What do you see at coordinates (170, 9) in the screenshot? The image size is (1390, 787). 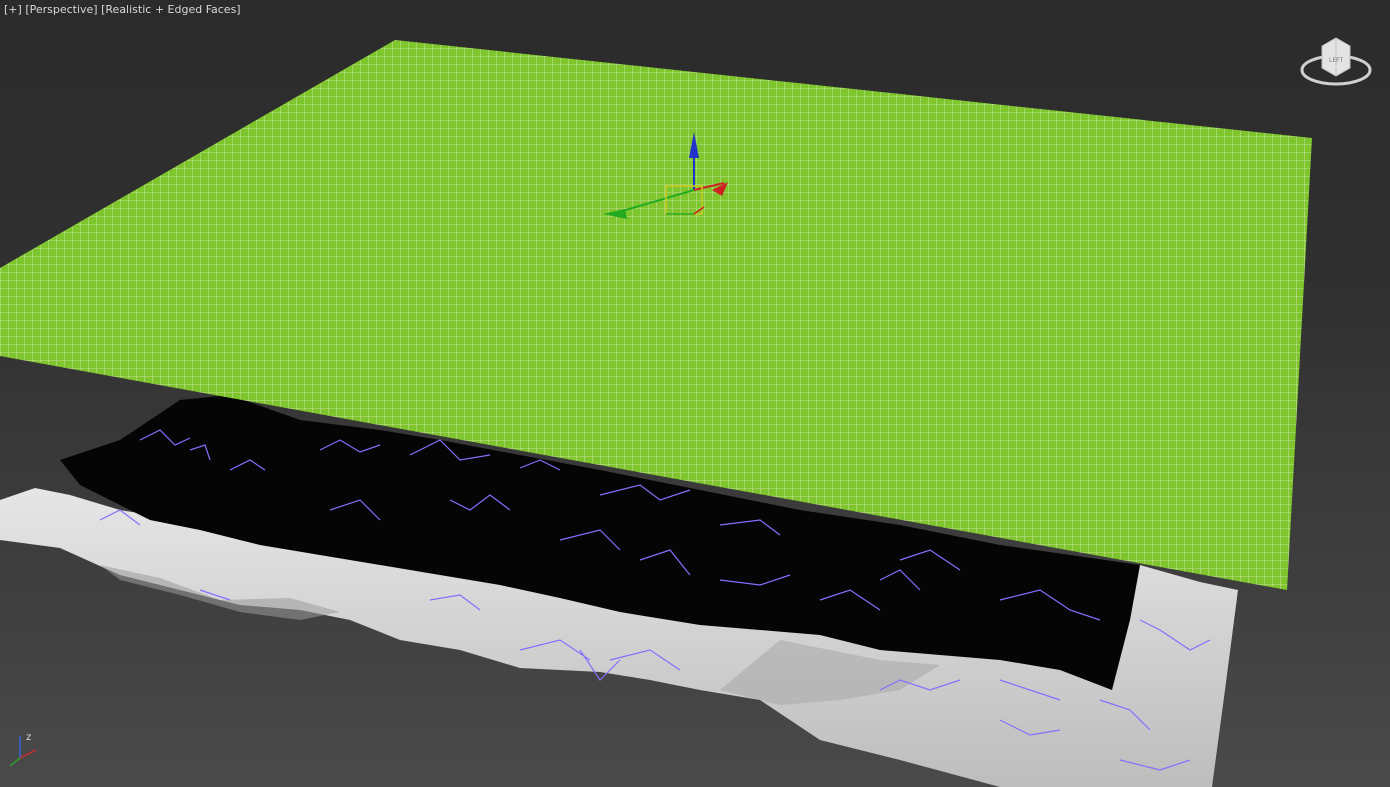 I see `viewport-menu-shading: [Realistic + Edged Faces]` at bounding box center [170, 9].